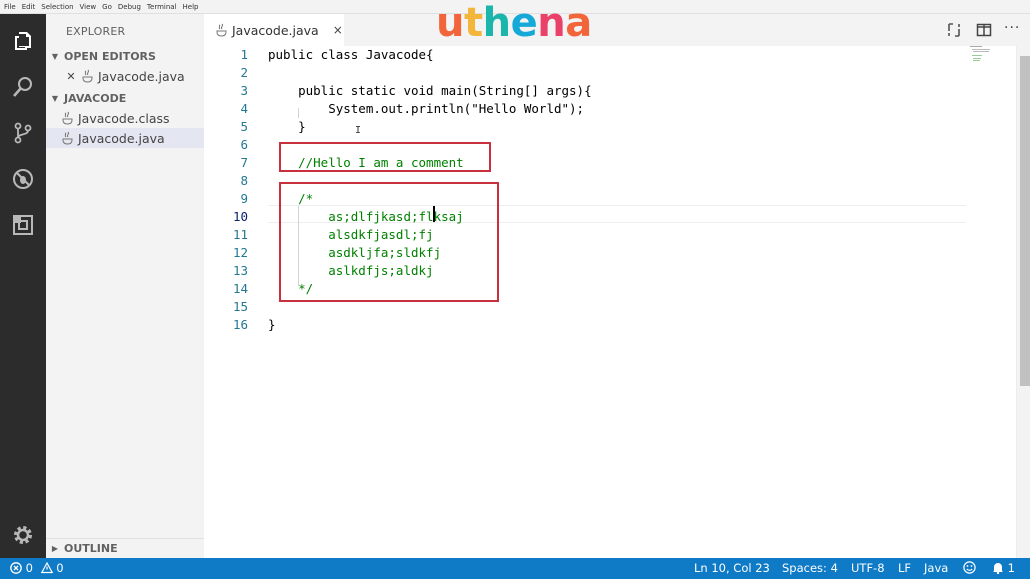 The width and height of the screenshot is (1030, 579). What do you see at coordinates (240, 288) in the screenshot?
I see `line-number: 14` at bounding box center [240, 288].